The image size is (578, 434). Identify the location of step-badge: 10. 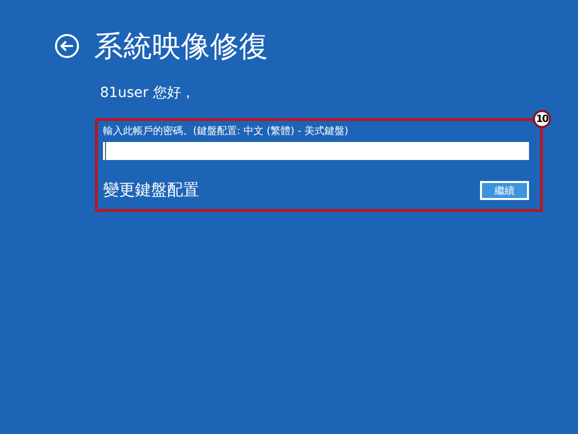
(542, 119).